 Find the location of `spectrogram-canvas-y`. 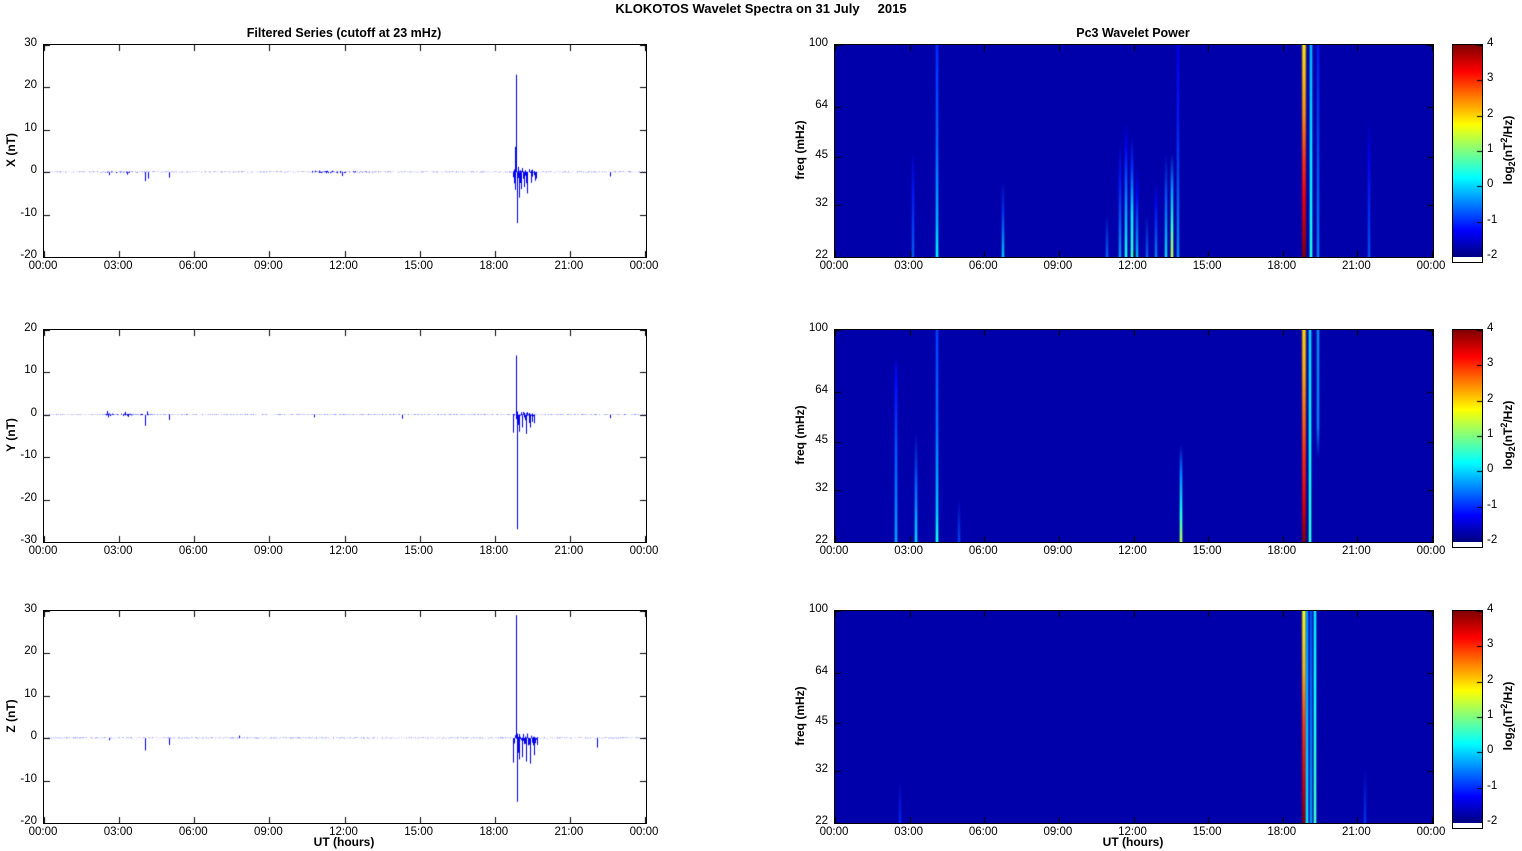

spectrogram-canvas-y is located at coordinates (1134, 436).